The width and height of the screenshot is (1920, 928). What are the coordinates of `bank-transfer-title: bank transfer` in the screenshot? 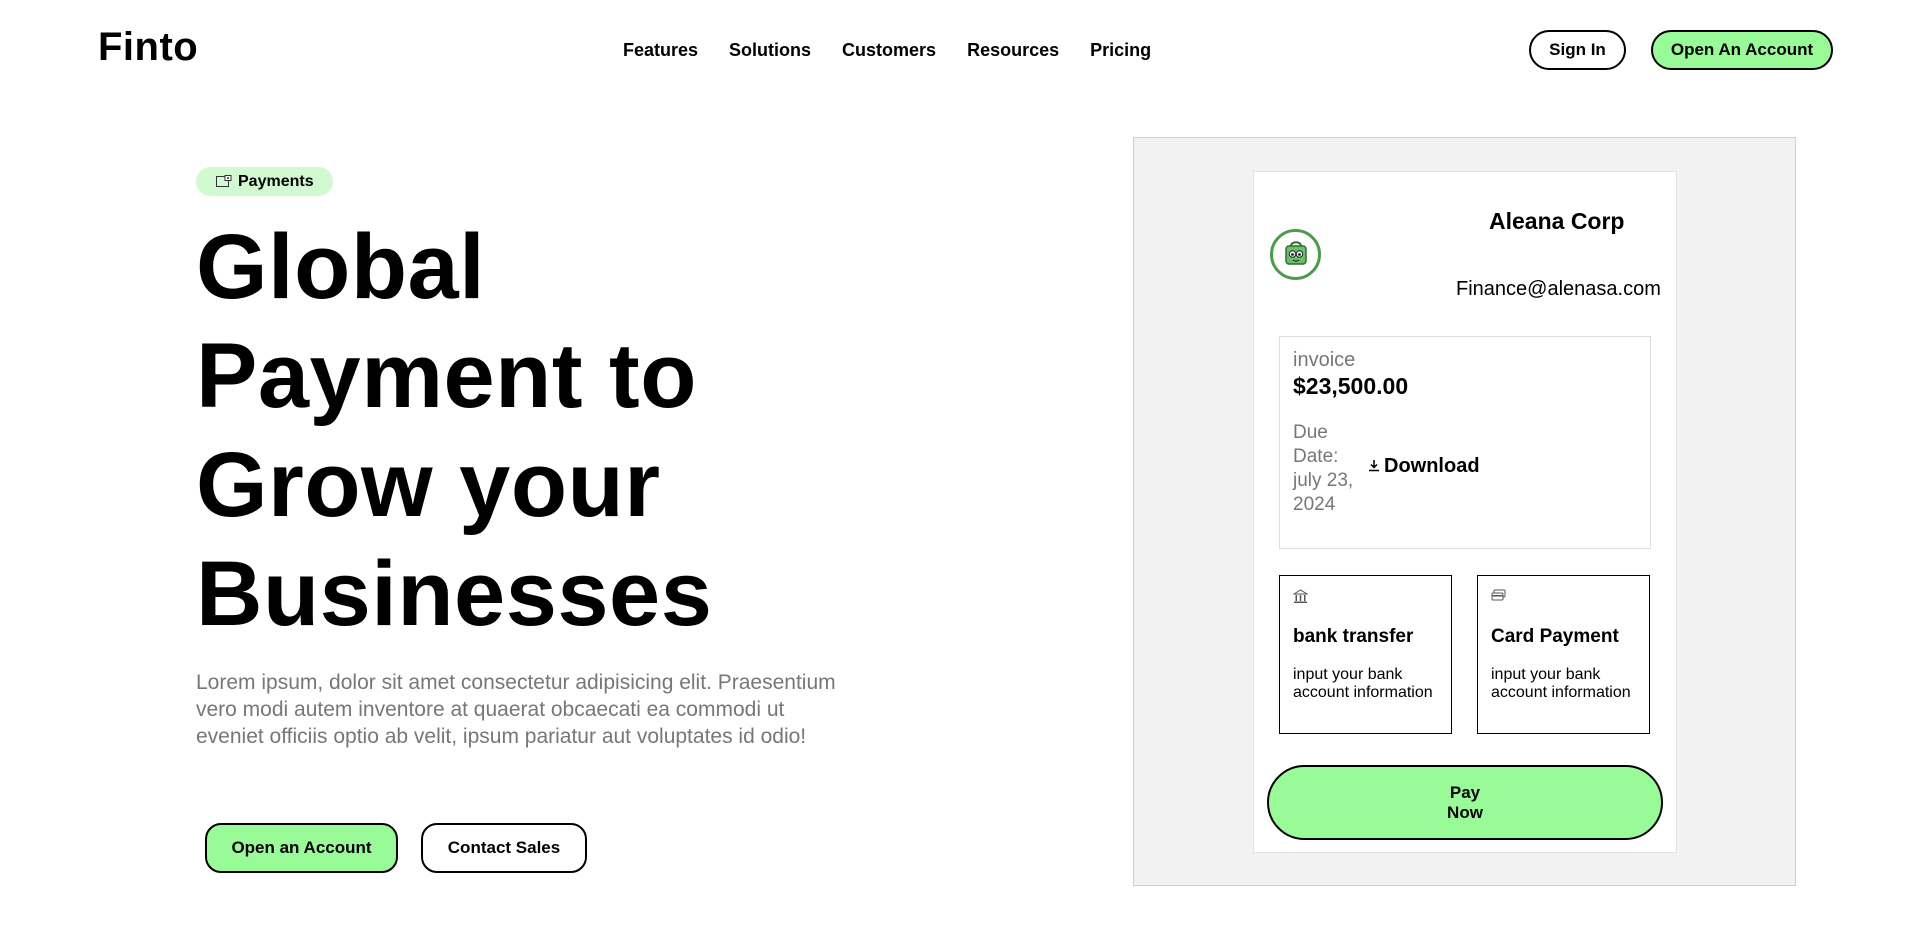 It's located at (1353, 636).